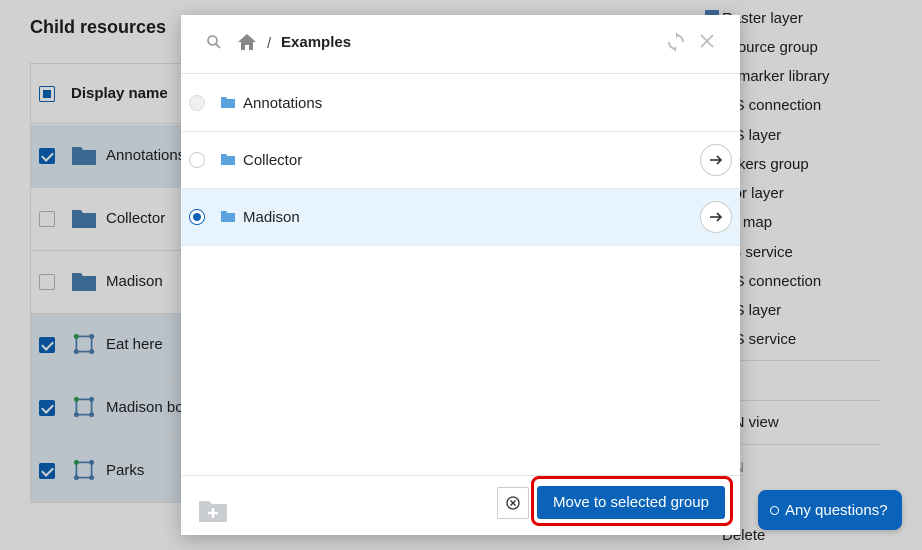 This screenshot has height=550, width=922. What do you see at coordinates (247, 42) in the screenshot?
I see `home-icon` at bounding box center [247, 42].